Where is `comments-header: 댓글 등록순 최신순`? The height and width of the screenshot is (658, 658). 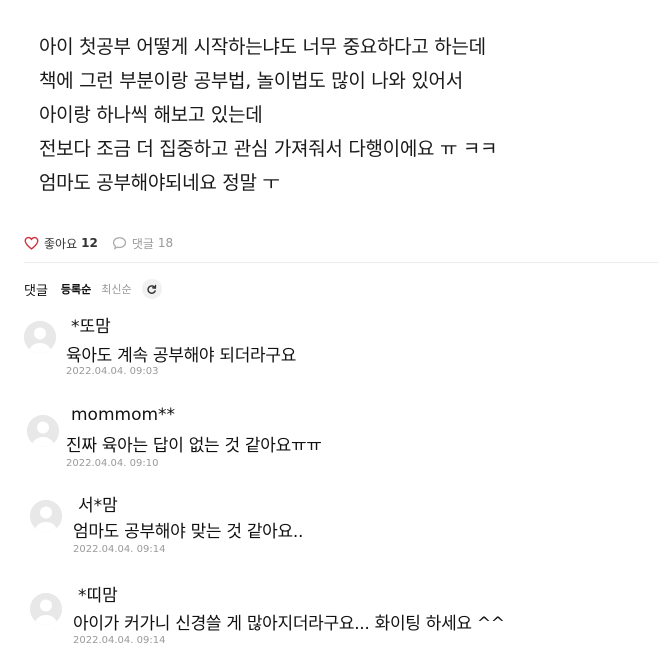
comments-header: 댓글 등록순 최신순 is located at coordinates (93, 289).